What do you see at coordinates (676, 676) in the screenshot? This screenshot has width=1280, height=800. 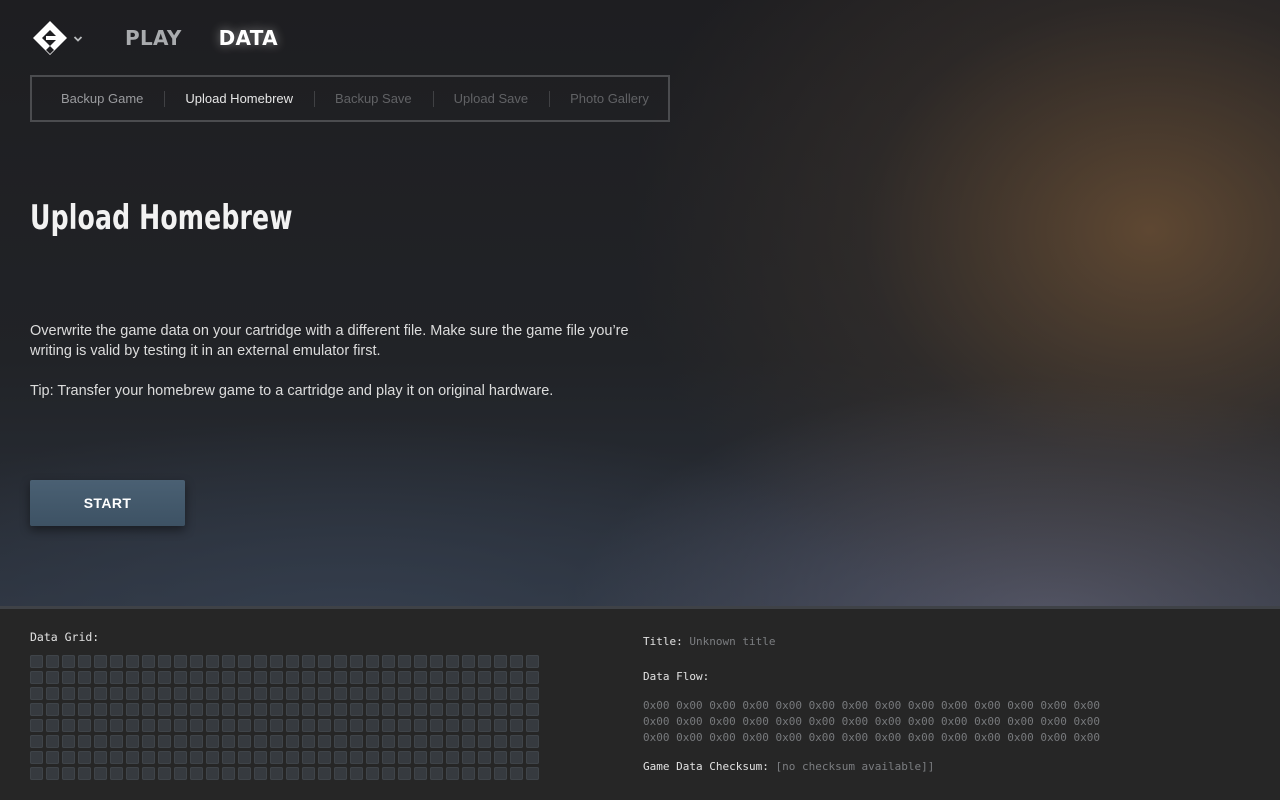 I see `data-flow-label: Data Flow:` at bounding box center [676, 676].